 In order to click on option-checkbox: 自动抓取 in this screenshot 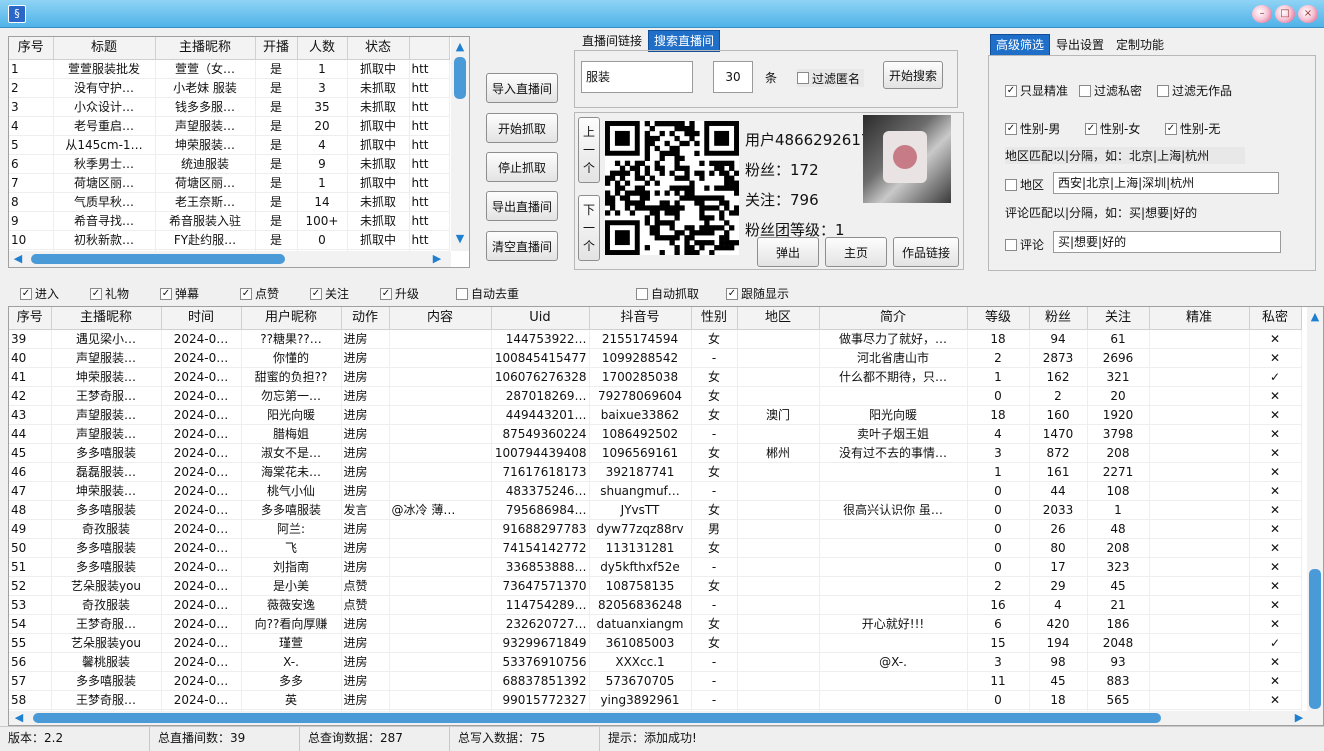, I will do `click(667, 293)`.